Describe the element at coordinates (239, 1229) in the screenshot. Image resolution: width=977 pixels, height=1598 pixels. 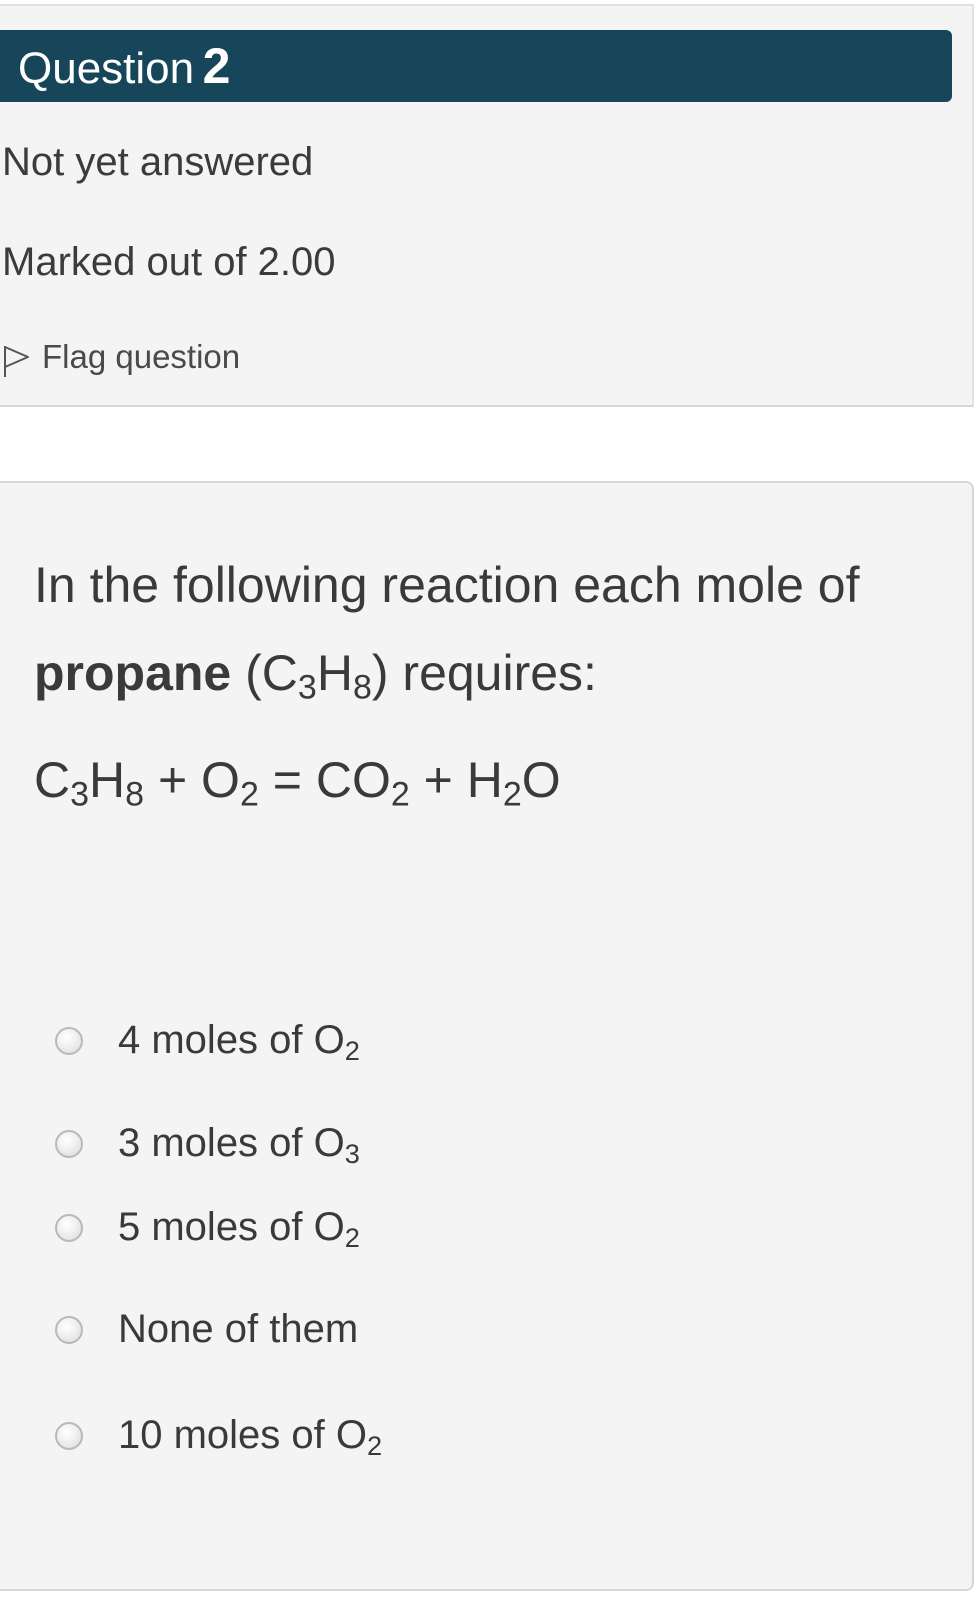
I see `answer-option-label: 5 moles of O2` at that location.